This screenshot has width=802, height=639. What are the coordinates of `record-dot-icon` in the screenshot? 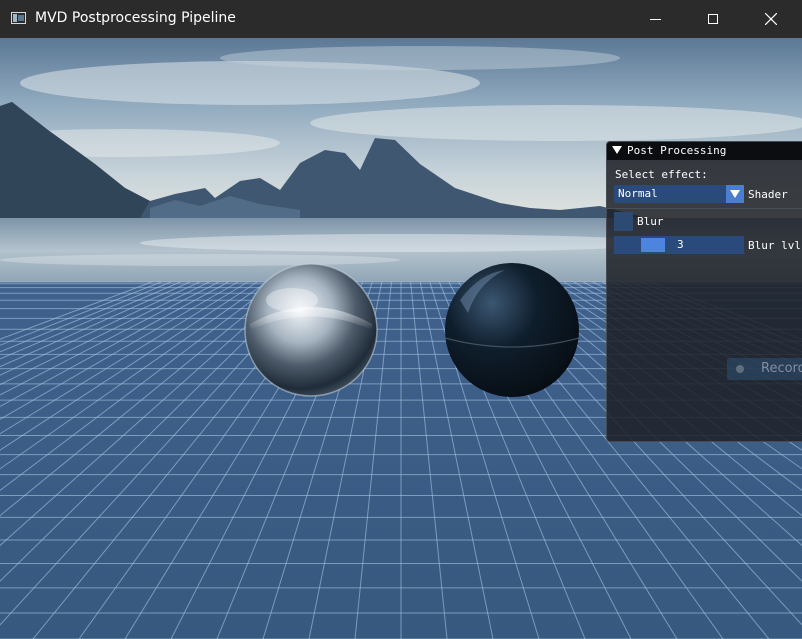 It's located at (740, 369).